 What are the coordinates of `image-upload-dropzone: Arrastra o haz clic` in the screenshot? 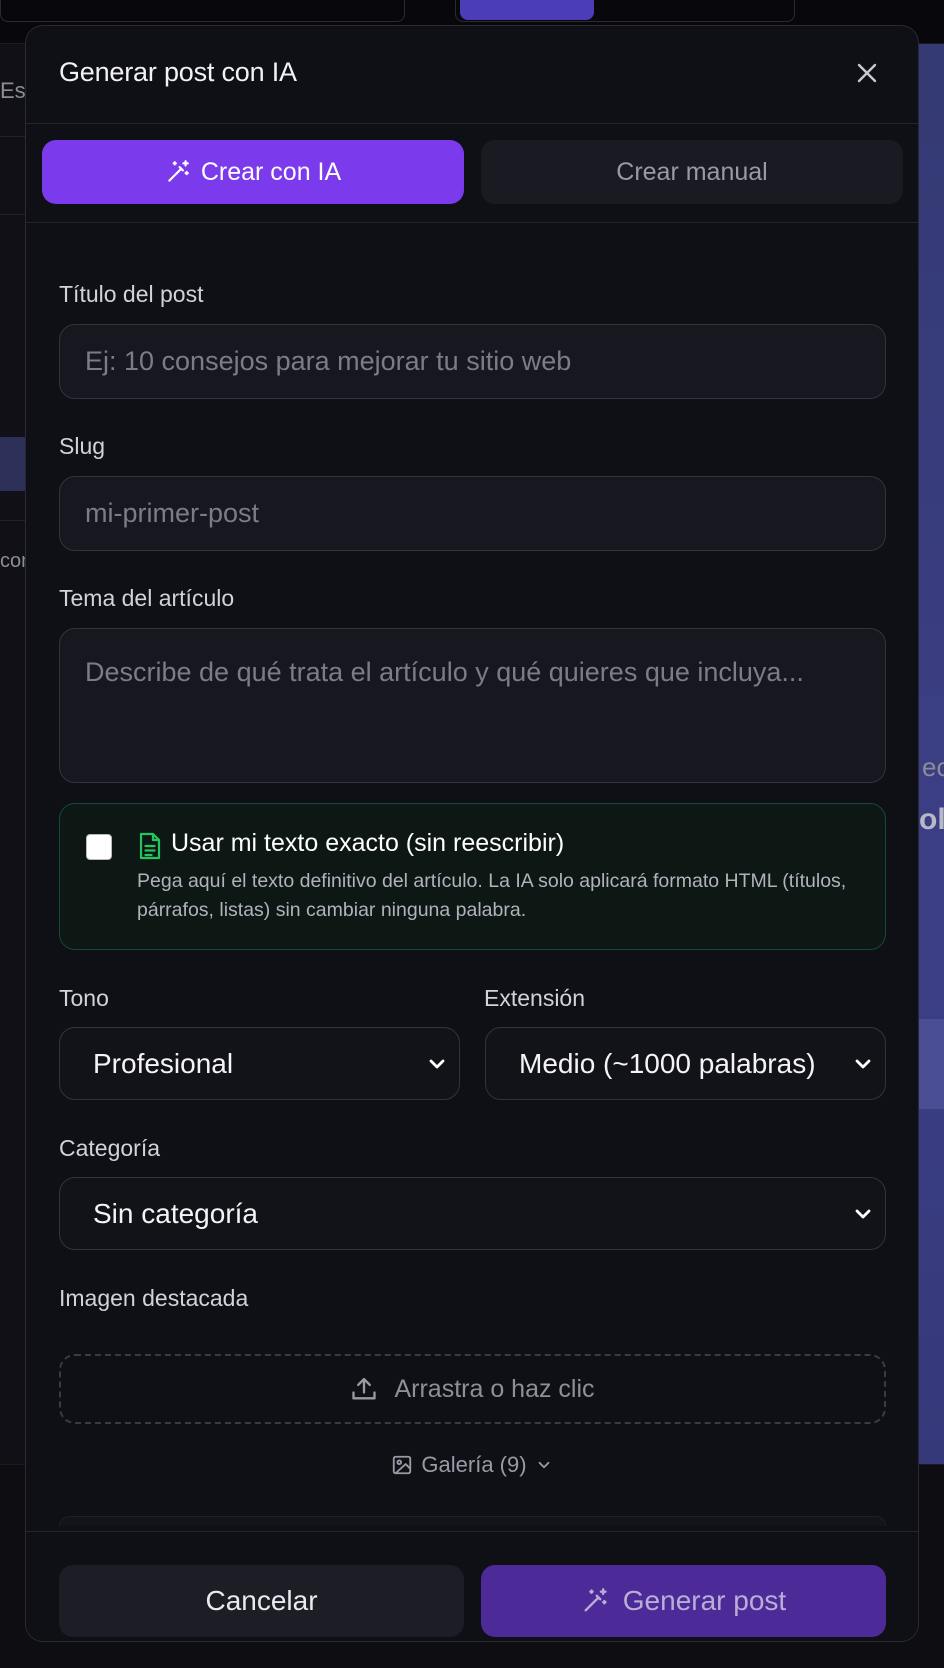 It's located at (472, 1389).